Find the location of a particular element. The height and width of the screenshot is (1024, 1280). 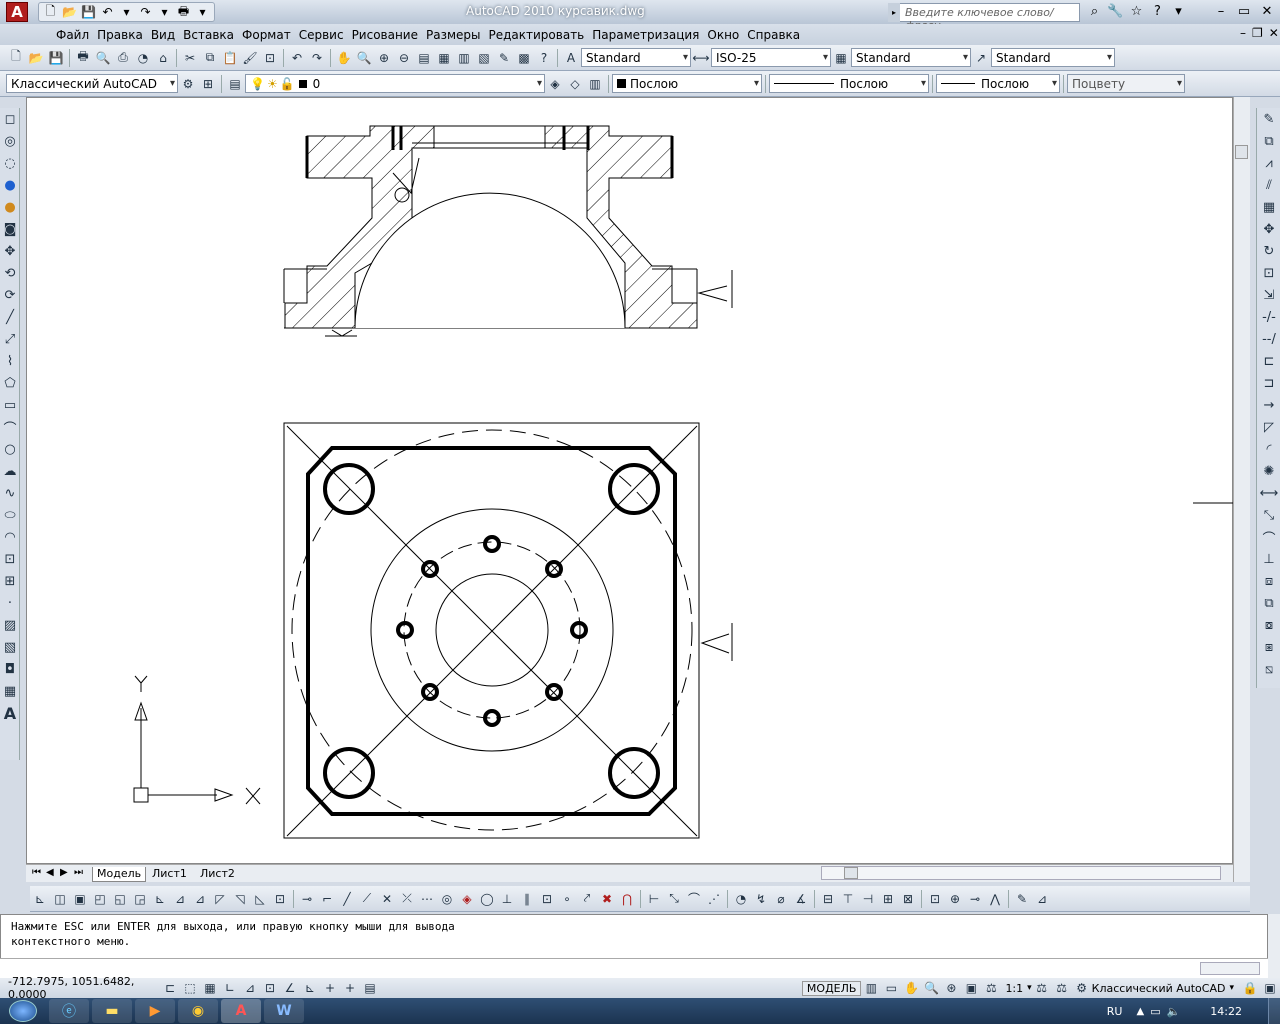

table-icon: ▦ is located at coordinates (10, 691).